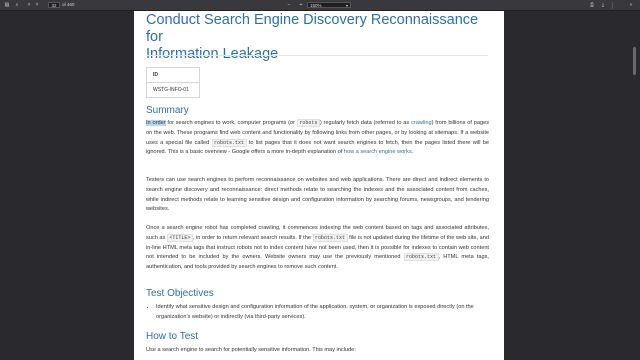 Image resolution: width=640 pixels, height=360 pixels. What do you see at coordinates (301, 5) in the screenshot?
I see `zoom-in-button: +` at bounding box center [301, 5].